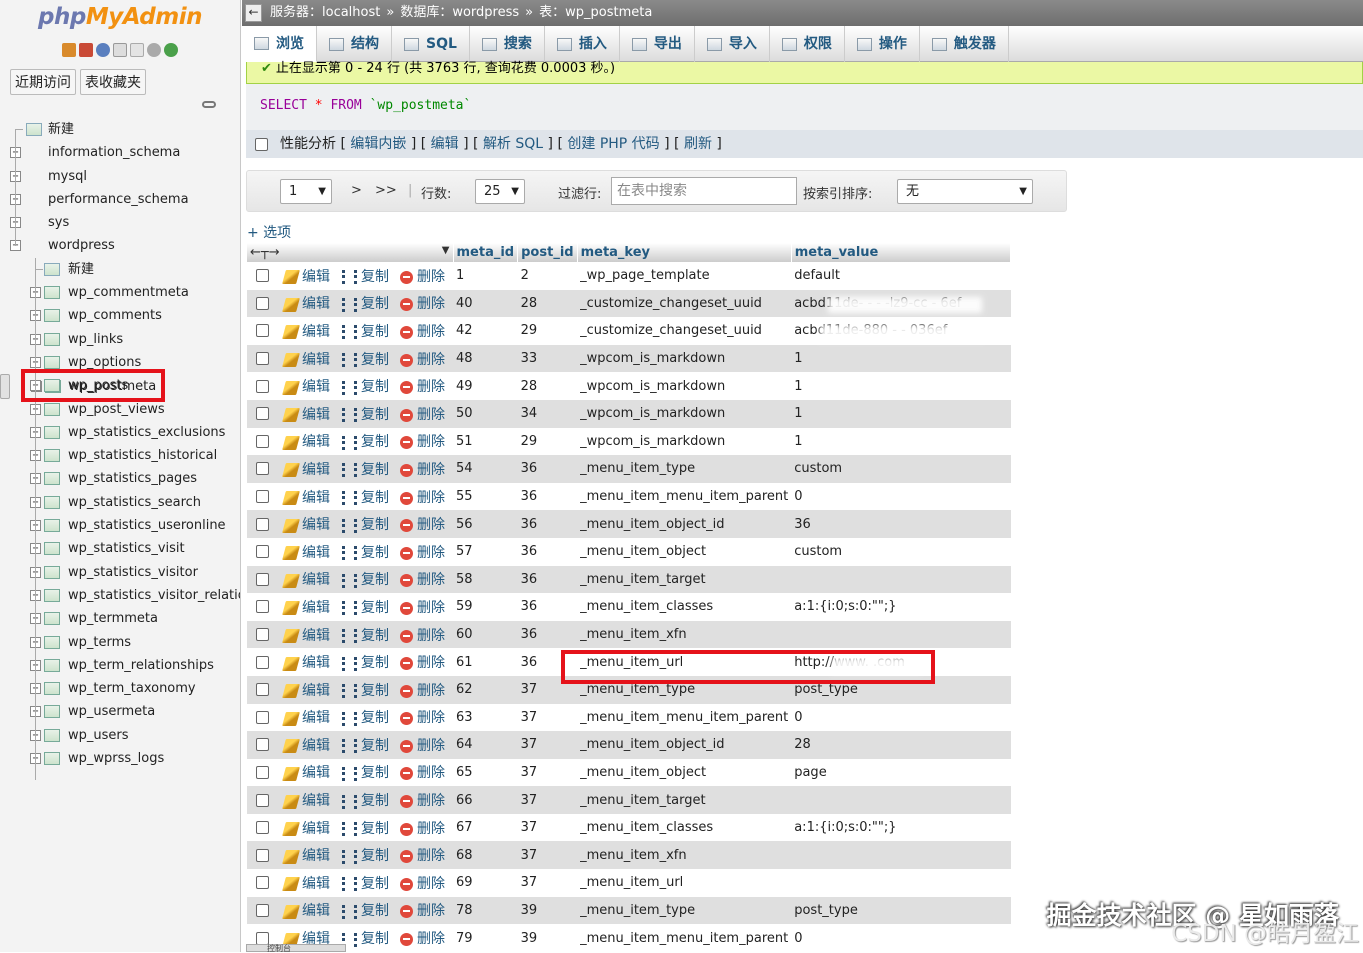  Describe the element at coordinates (120, 618) in the screenshot. I see `tree-table-wp-termmeta: +wp_termmeta` at that location.